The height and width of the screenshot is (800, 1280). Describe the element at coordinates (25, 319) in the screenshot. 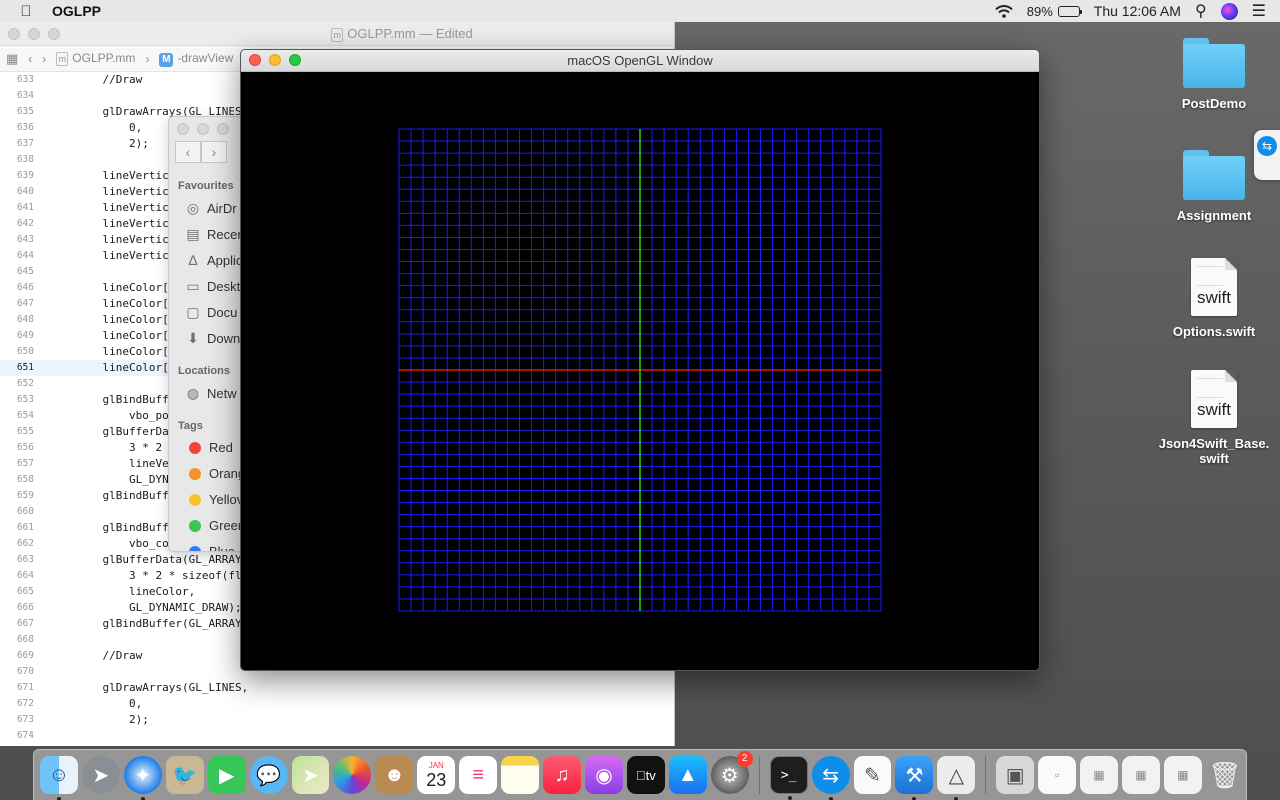

I see `line-number: 648` at that location.